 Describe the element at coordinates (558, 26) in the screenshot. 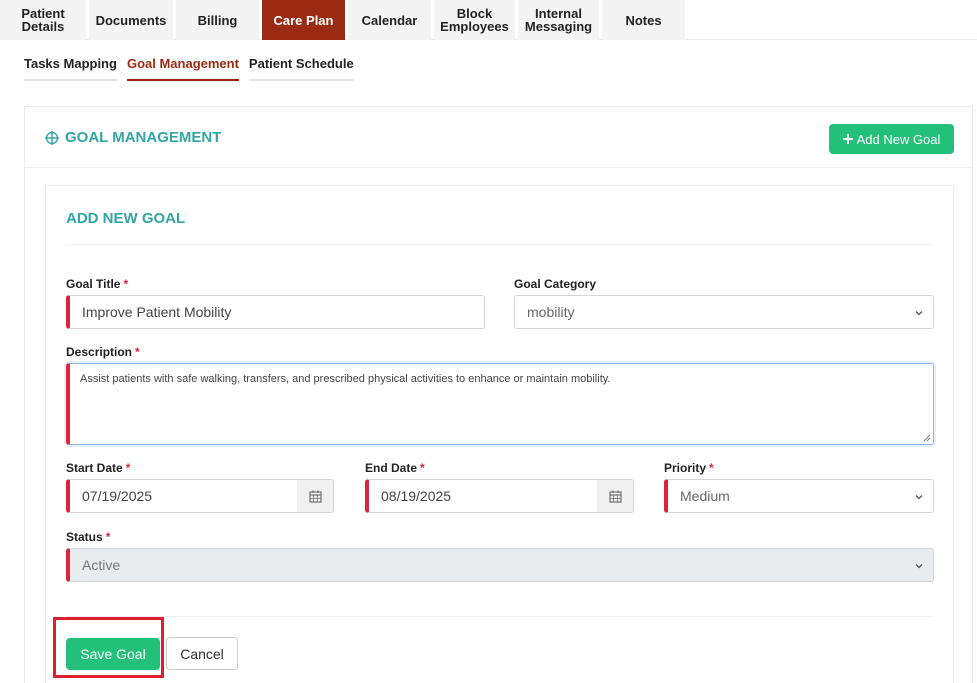

I see `tab-label: Messaging` at that location.